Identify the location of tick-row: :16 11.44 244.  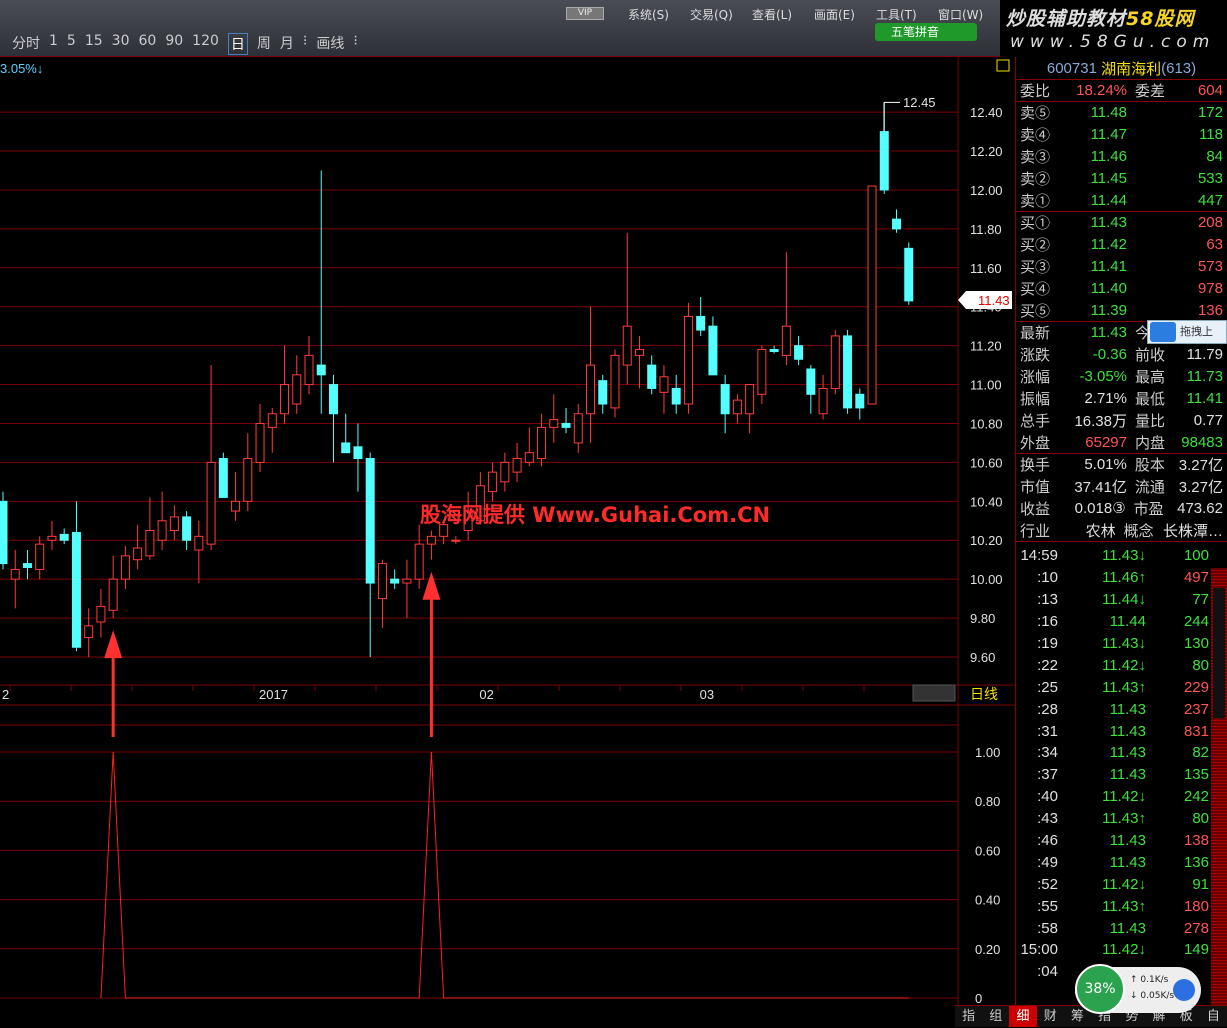
(1123, 622).